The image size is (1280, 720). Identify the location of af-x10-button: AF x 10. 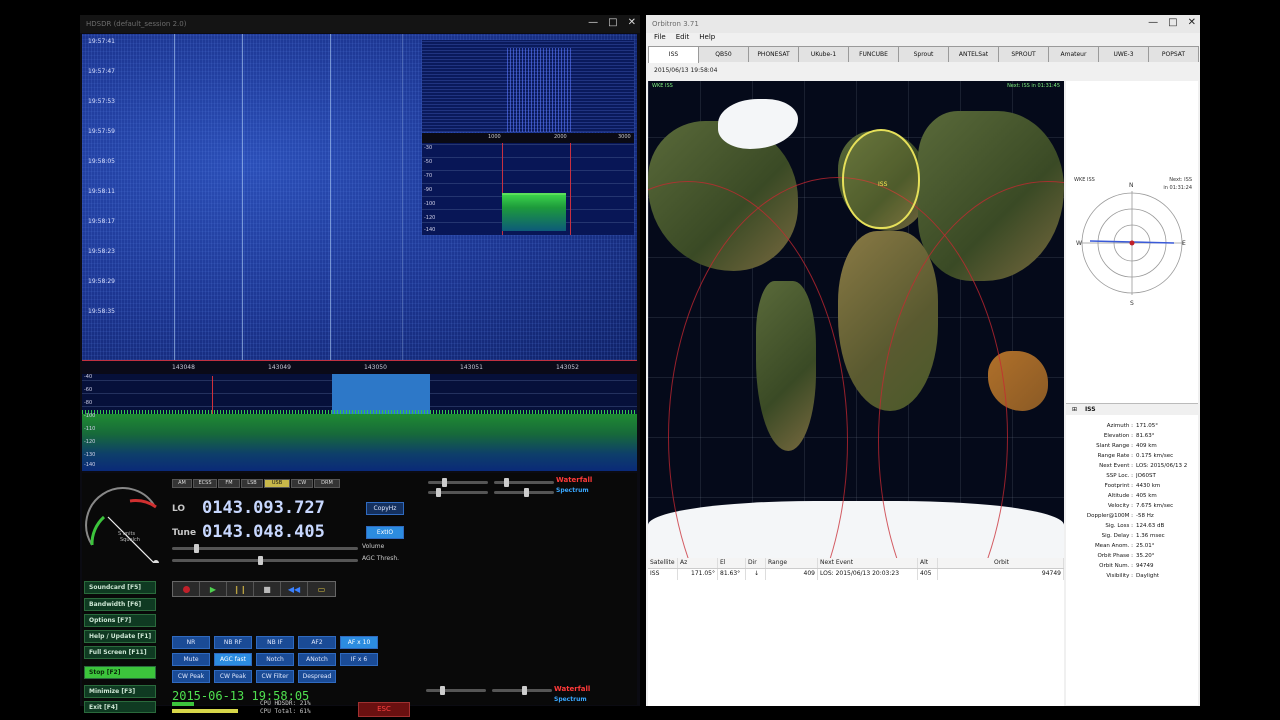
(359, 642).